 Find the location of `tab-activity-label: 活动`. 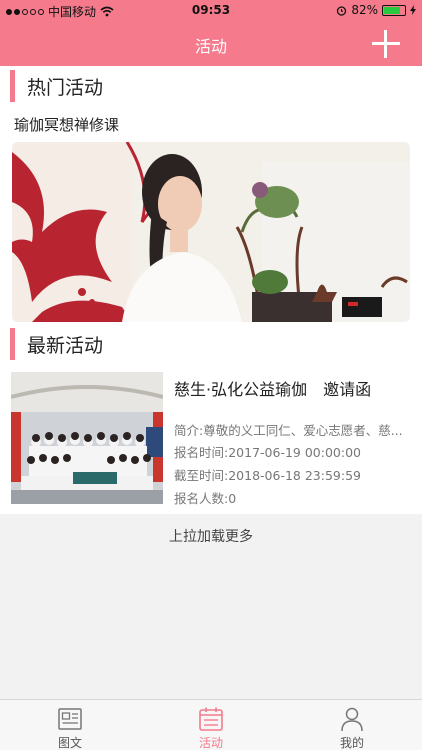

tab-activity-label: 活动 is located at coordinates (210, 743).